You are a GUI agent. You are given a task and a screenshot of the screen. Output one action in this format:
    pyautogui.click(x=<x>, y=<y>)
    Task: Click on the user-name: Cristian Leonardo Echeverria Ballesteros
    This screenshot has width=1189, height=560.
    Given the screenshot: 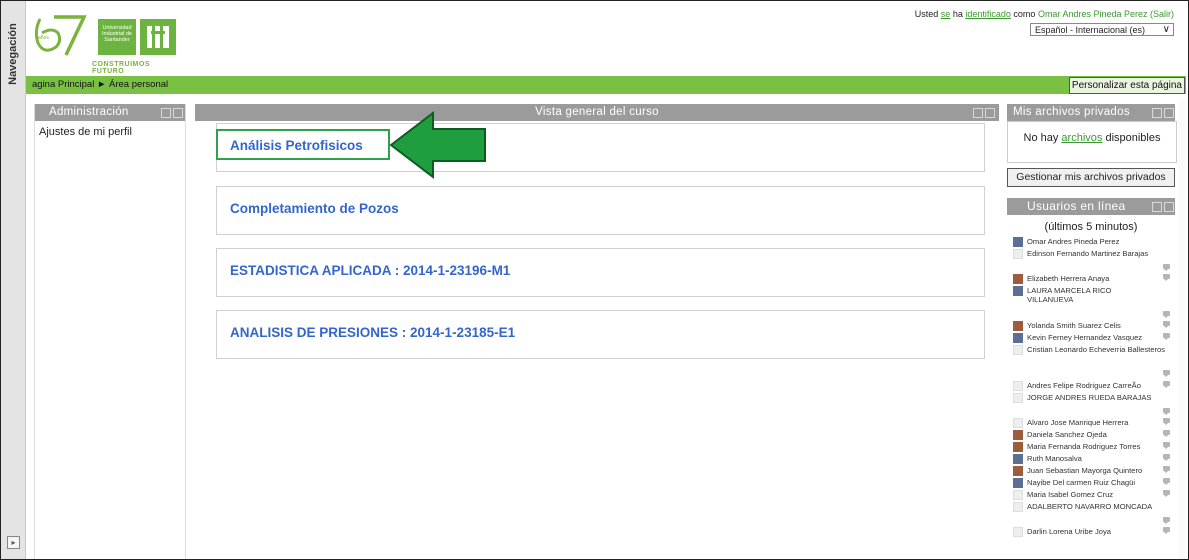 What is the action you would take?
    pyautogui.click(x=1097, y=349)
    